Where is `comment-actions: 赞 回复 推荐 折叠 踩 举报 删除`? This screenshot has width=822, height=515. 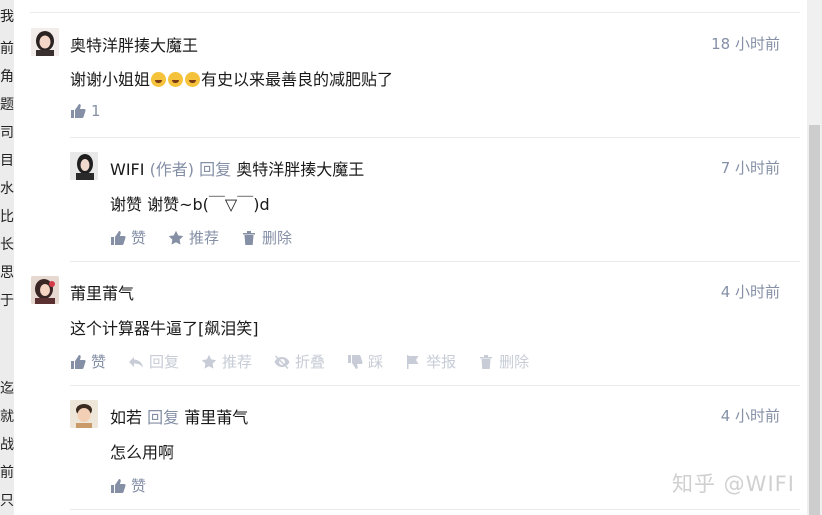
comment-actions: 赞 回复 推荐 折叠 踩 举报 删除 is located at coordinates (310, 361).